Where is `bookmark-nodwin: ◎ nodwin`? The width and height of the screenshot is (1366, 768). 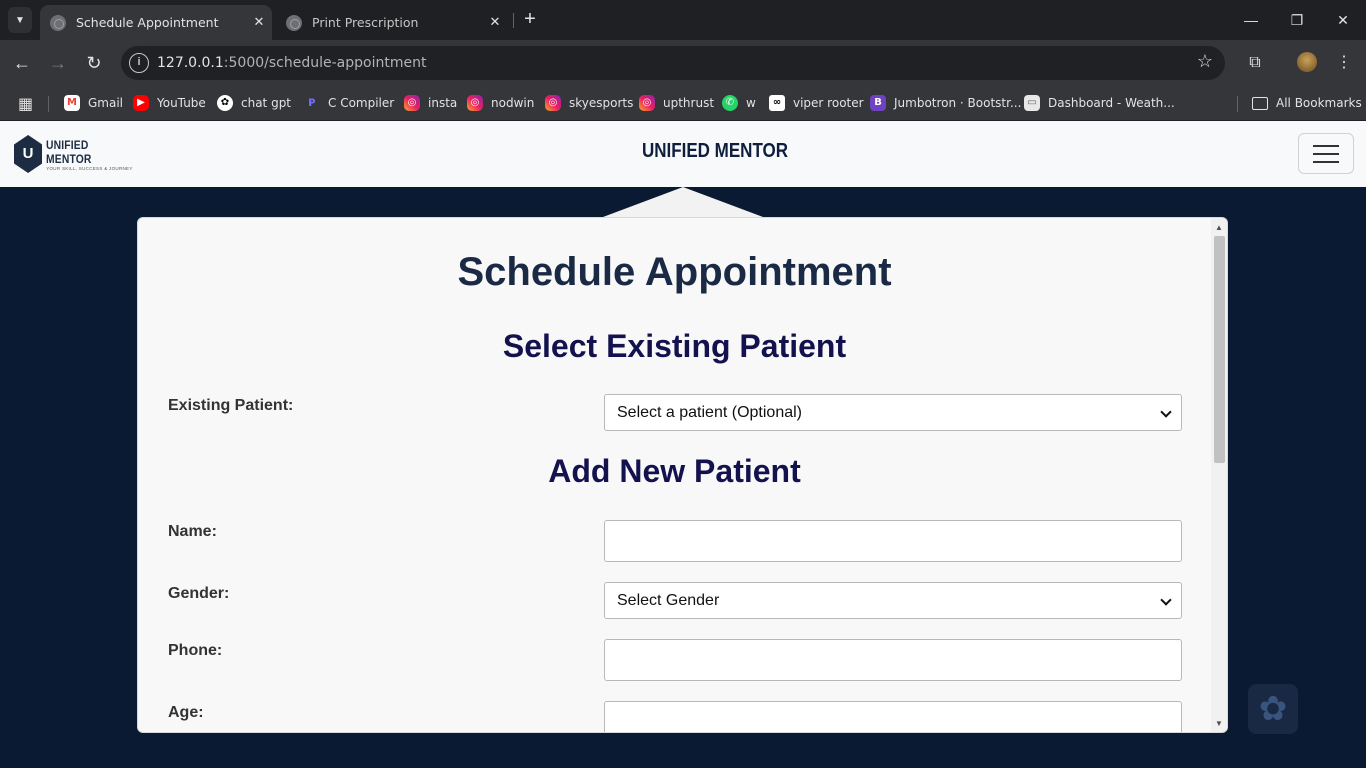
bookmark-nodwin: ◎ nodwin is located at coordinates (500, 103).